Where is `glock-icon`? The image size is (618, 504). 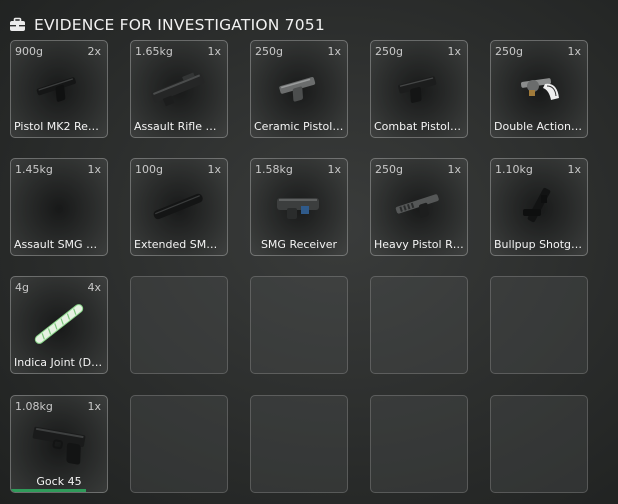 glock-icon is located at coordinates (59, 443).